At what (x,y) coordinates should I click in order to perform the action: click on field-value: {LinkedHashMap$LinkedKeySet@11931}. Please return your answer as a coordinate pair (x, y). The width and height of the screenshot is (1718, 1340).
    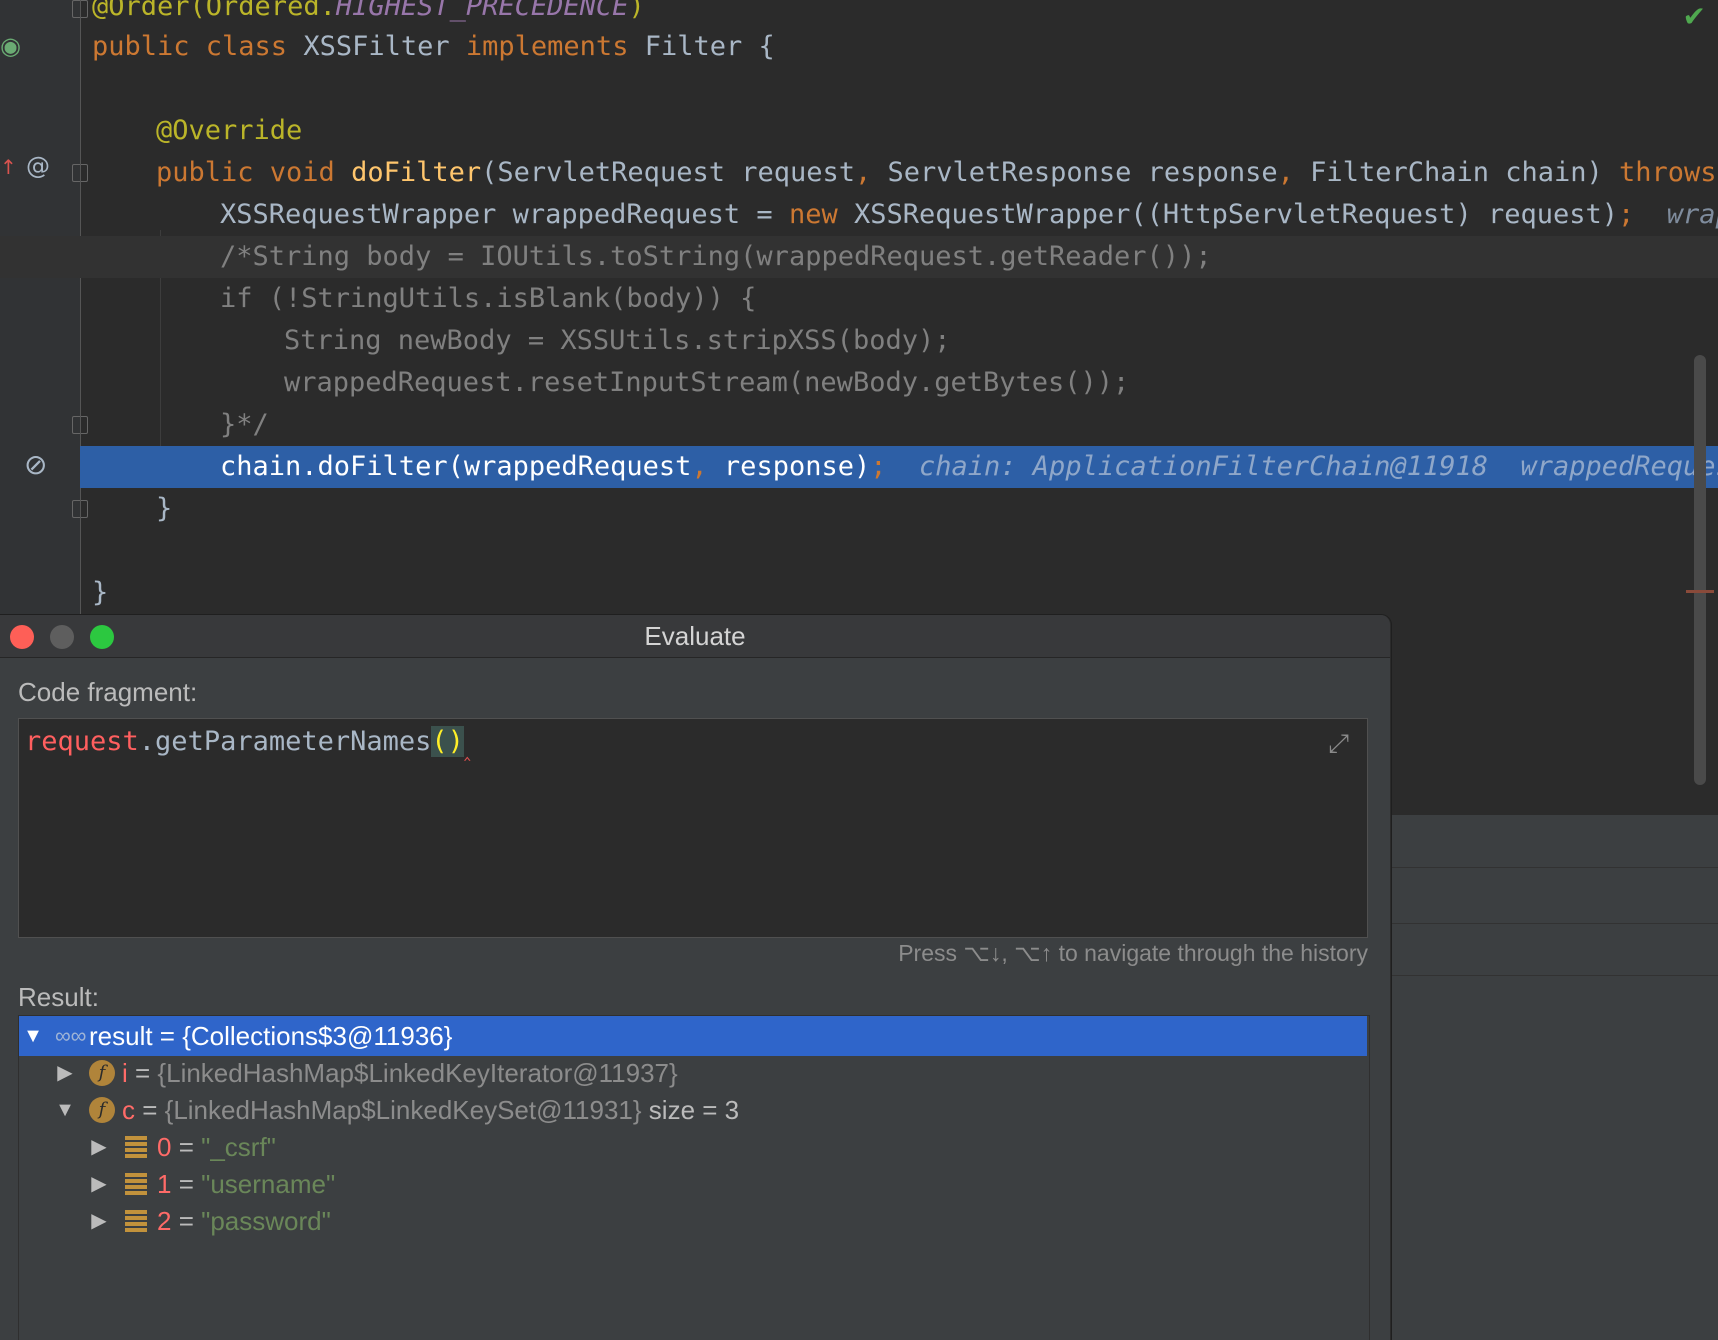
    Looking at the image, I should click on (403, 1110).